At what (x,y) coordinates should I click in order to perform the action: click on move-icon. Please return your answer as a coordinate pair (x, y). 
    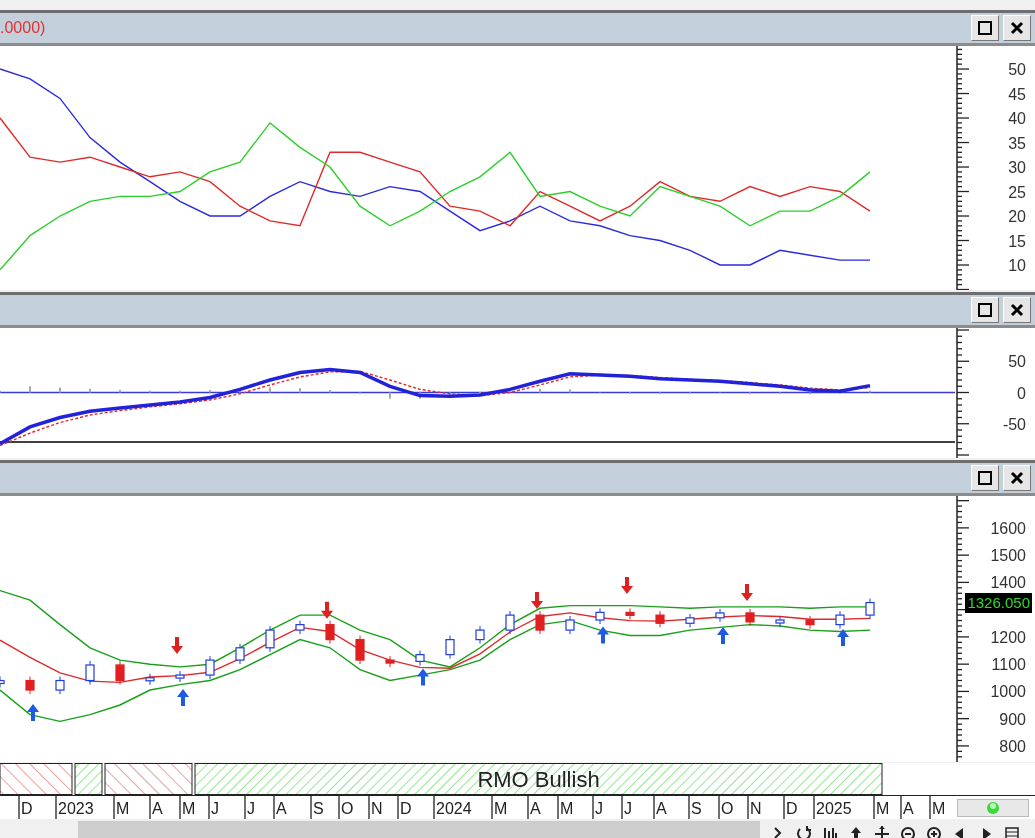
    Looking at the image, I should click on (882, 831).